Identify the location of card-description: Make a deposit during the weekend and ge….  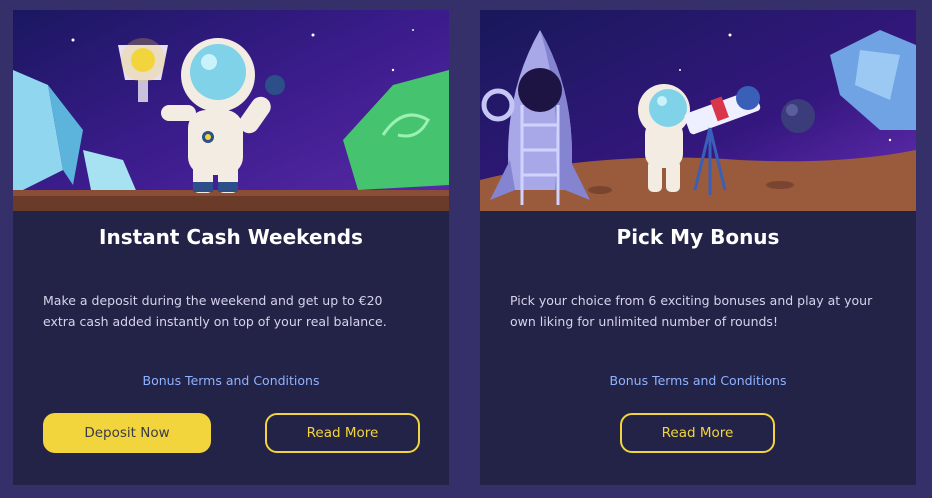
(215, 311).